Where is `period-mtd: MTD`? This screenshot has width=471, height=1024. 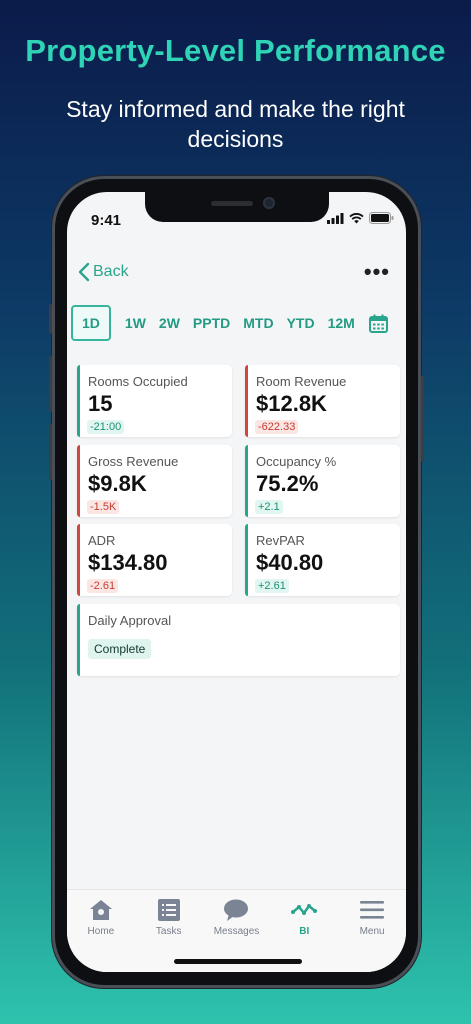
period-mtd: MTD is located at coordinates (258, 323).